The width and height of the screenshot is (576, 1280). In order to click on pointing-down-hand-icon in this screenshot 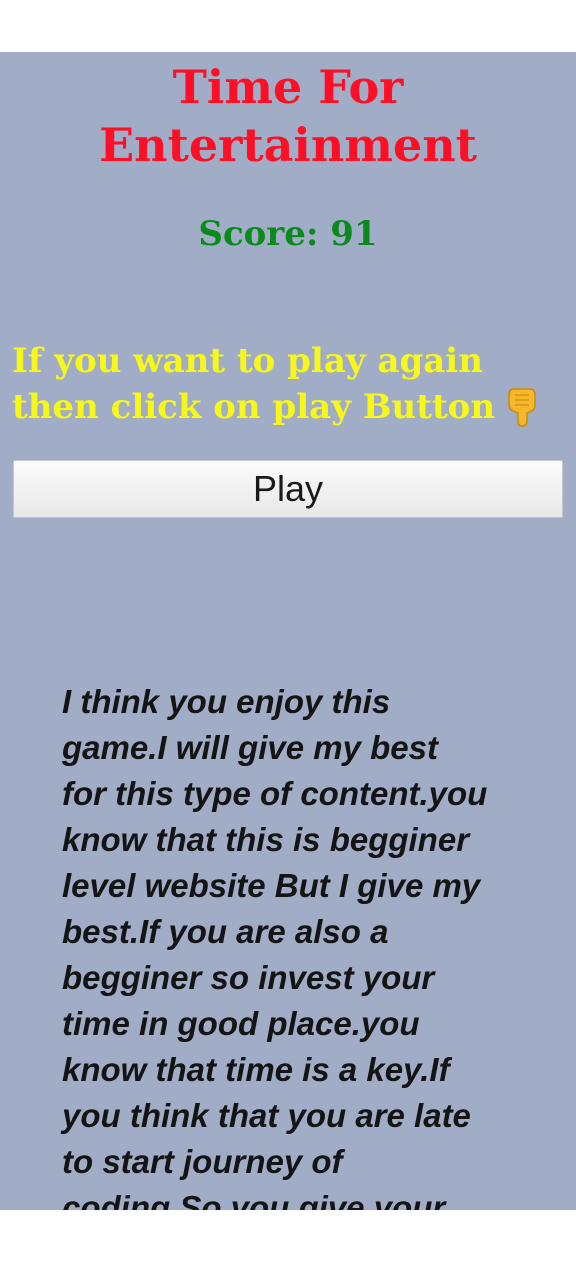, I will do `click(522, 407)`.